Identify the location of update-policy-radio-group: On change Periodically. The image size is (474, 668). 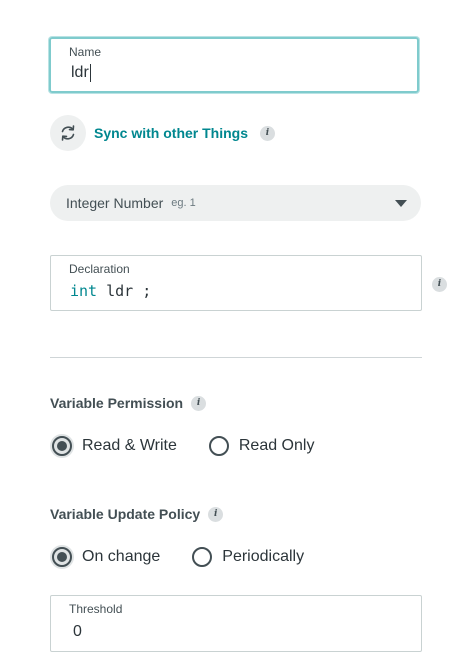
(192, 557).